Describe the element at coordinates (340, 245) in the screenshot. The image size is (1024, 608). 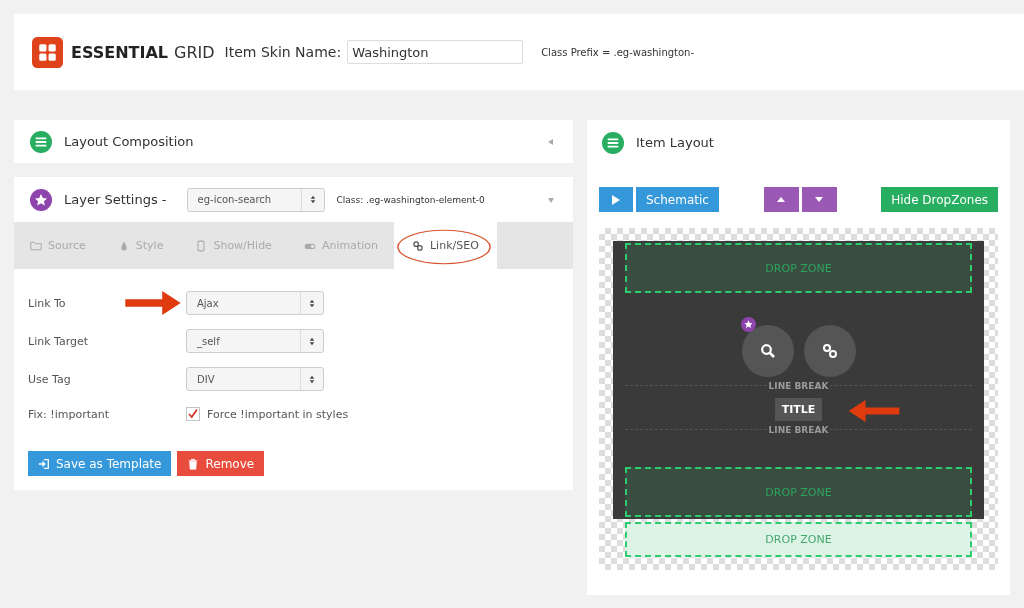
I see `tab: Animation` at that location.